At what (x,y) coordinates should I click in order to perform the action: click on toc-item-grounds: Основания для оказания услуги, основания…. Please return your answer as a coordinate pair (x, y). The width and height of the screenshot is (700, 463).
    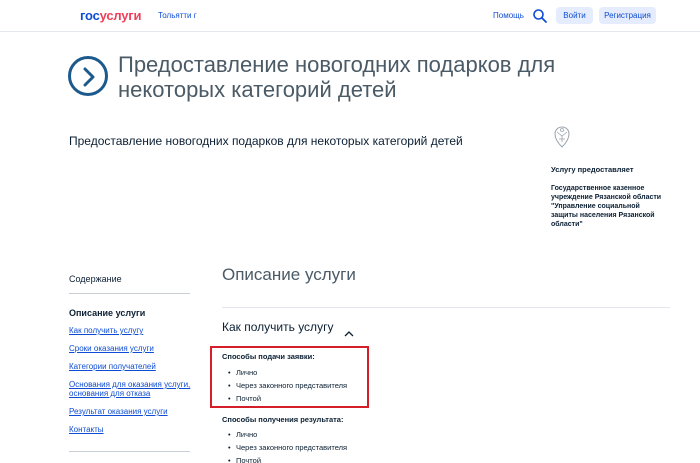
    Looking at the image, I should click on (134, 389).